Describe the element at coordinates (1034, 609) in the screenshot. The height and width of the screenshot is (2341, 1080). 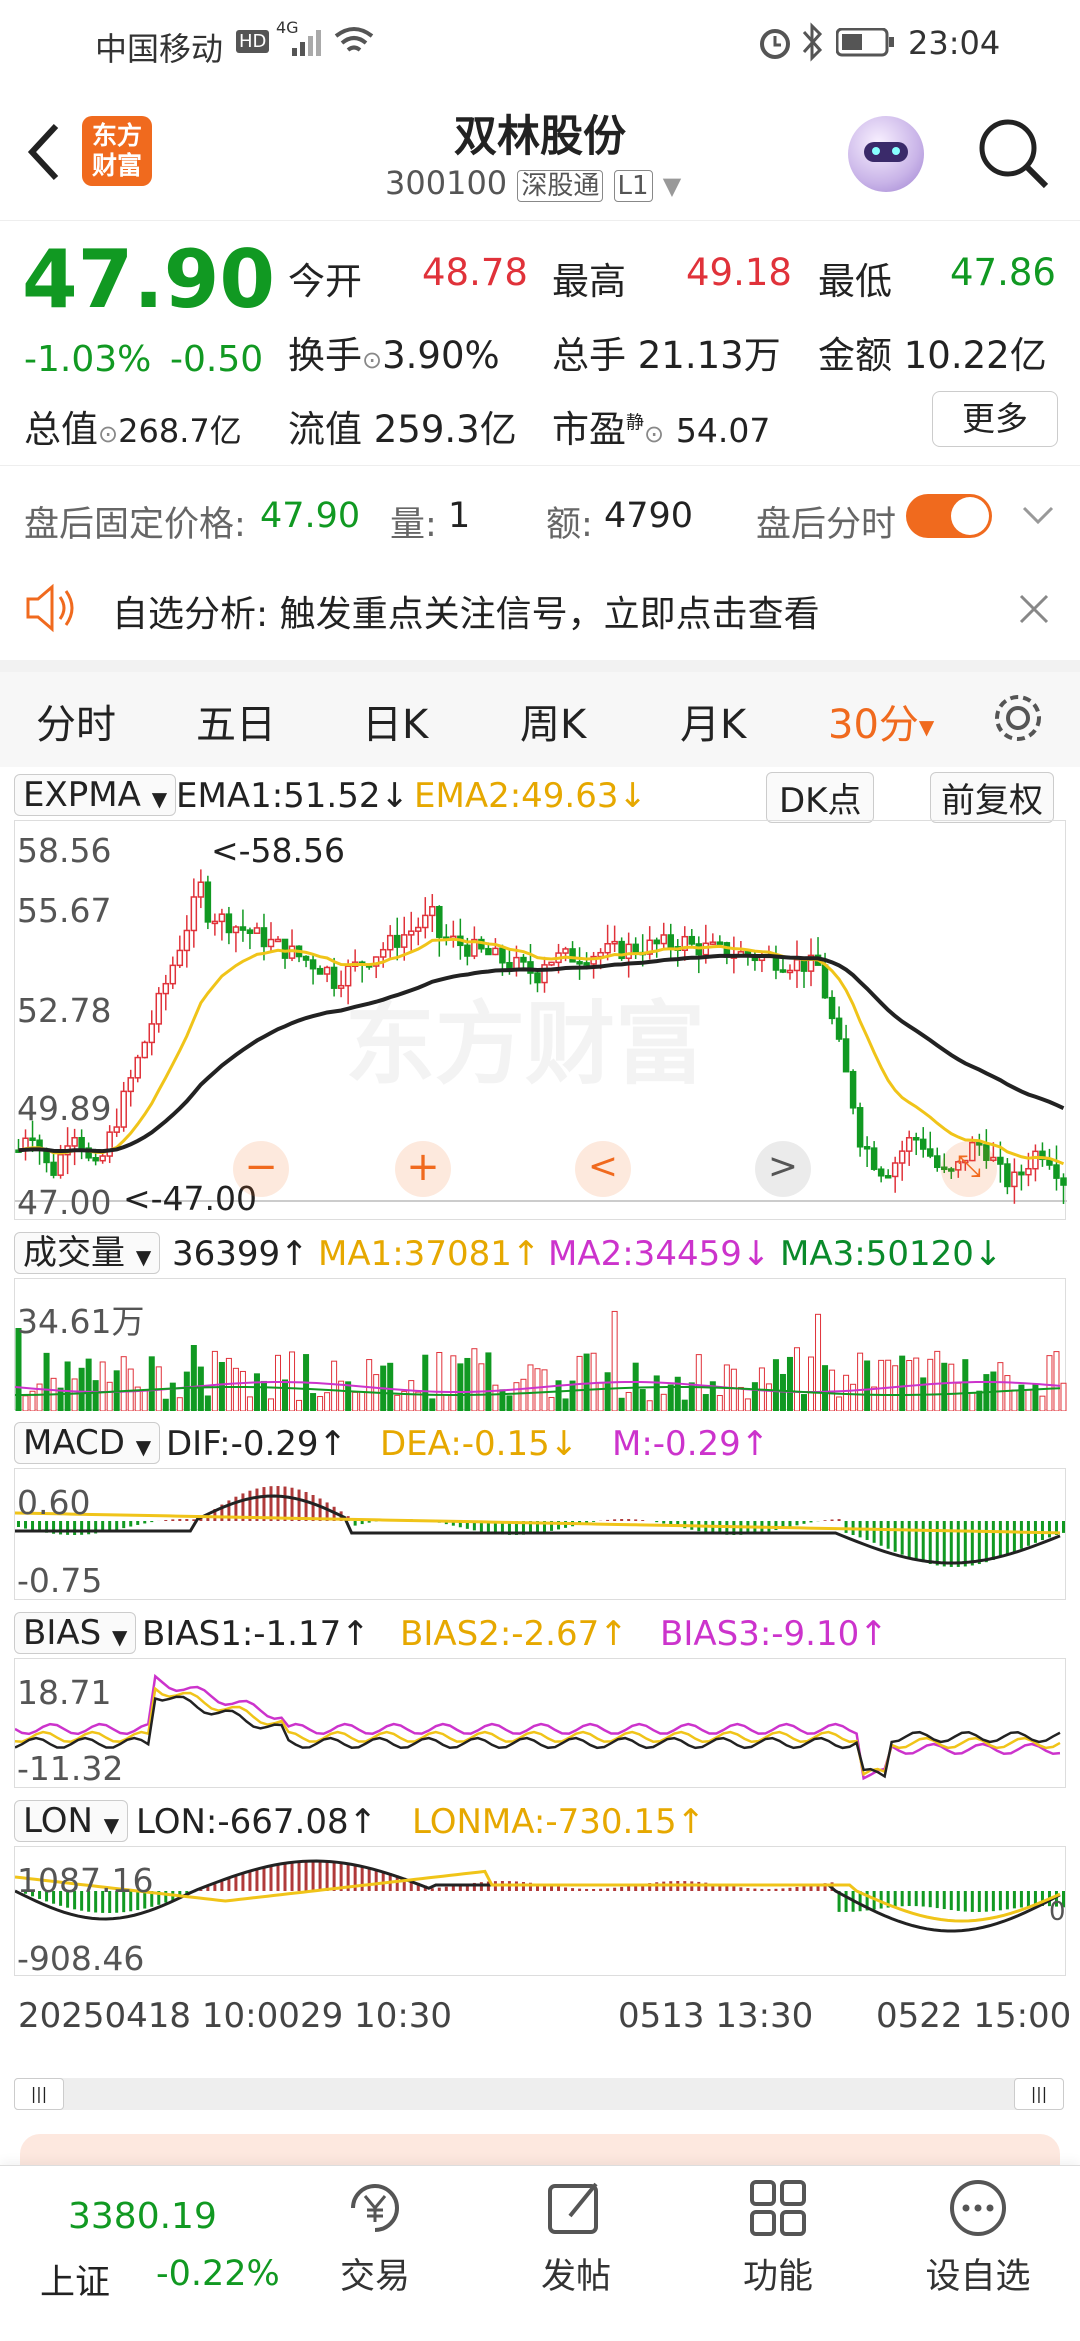
I see `close-icon` at that location.